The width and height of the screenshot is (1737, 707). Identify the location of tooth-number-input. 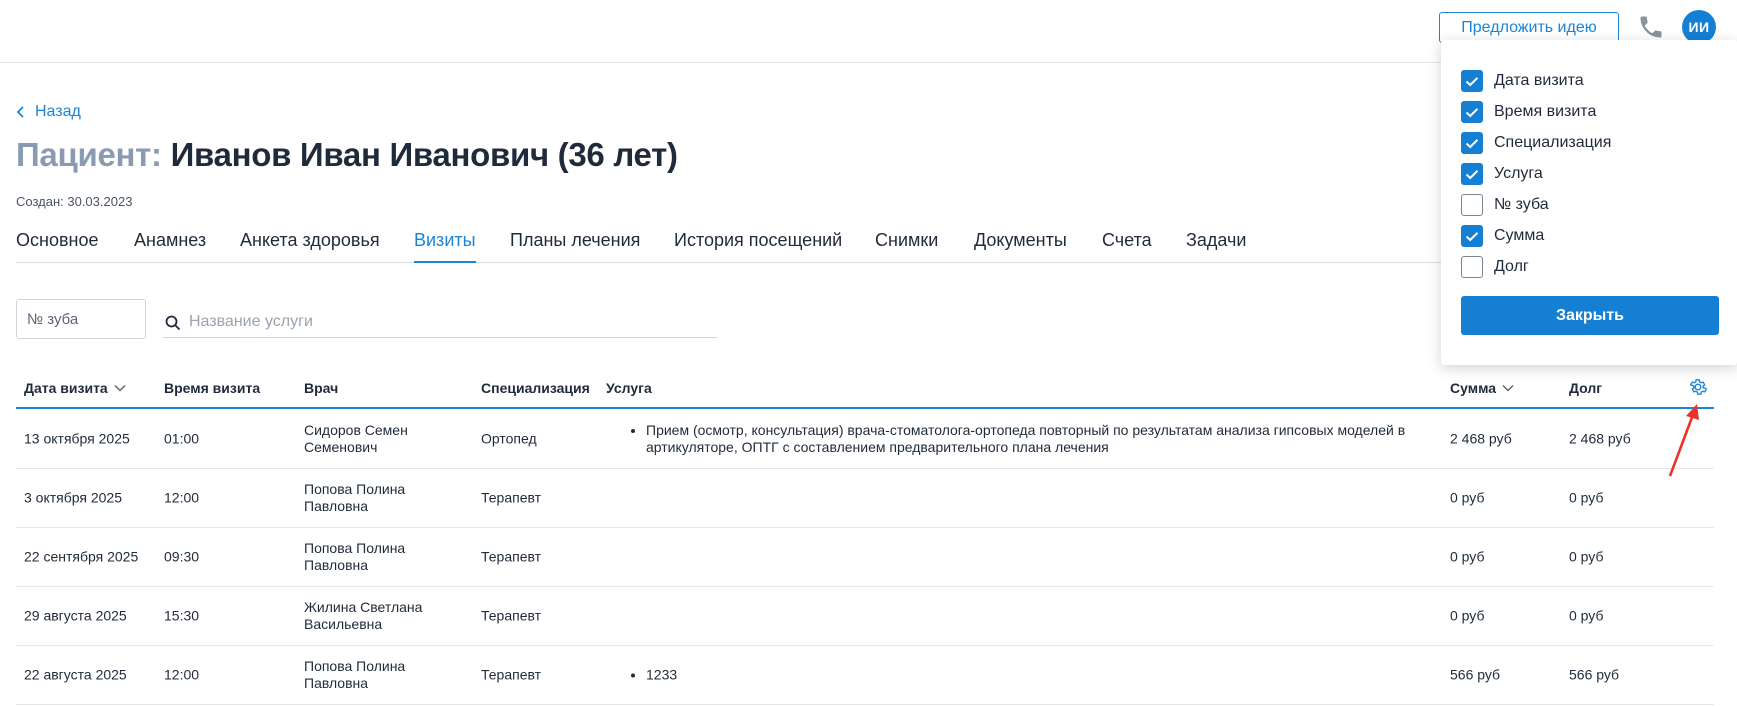
(81, 319).